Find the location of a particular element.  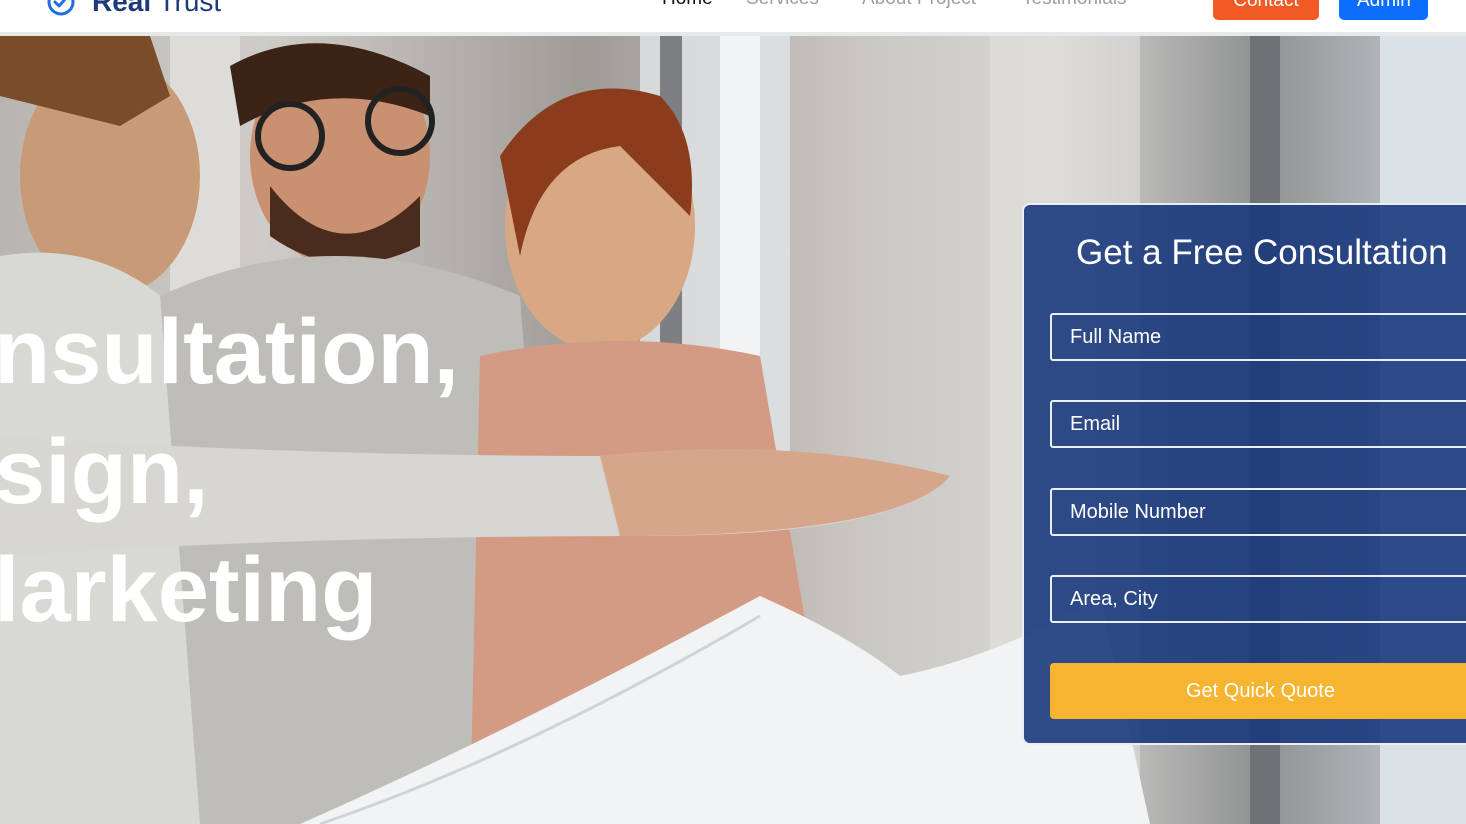

area-city-input is located at coordinates (1258, 599).